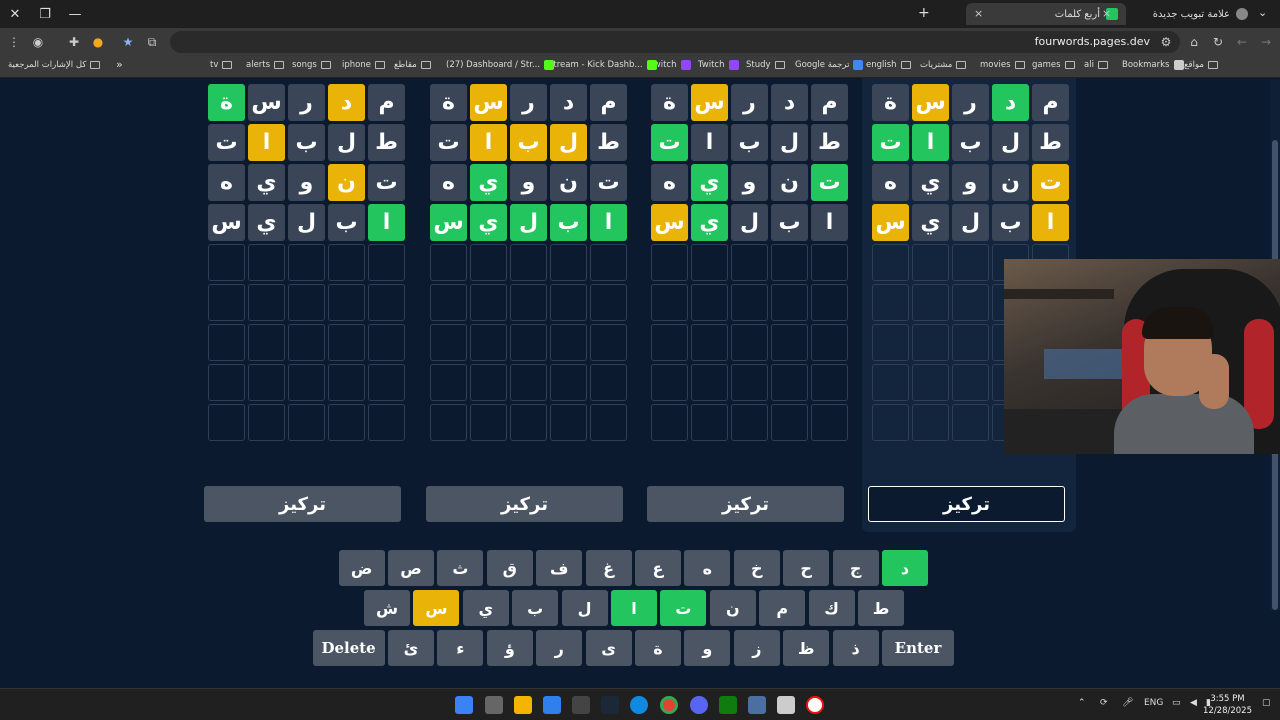  What do you see at coordinates (924, 13) in the screenshot?
I see `new-tab-button: +` at bounding box center [924, 13].